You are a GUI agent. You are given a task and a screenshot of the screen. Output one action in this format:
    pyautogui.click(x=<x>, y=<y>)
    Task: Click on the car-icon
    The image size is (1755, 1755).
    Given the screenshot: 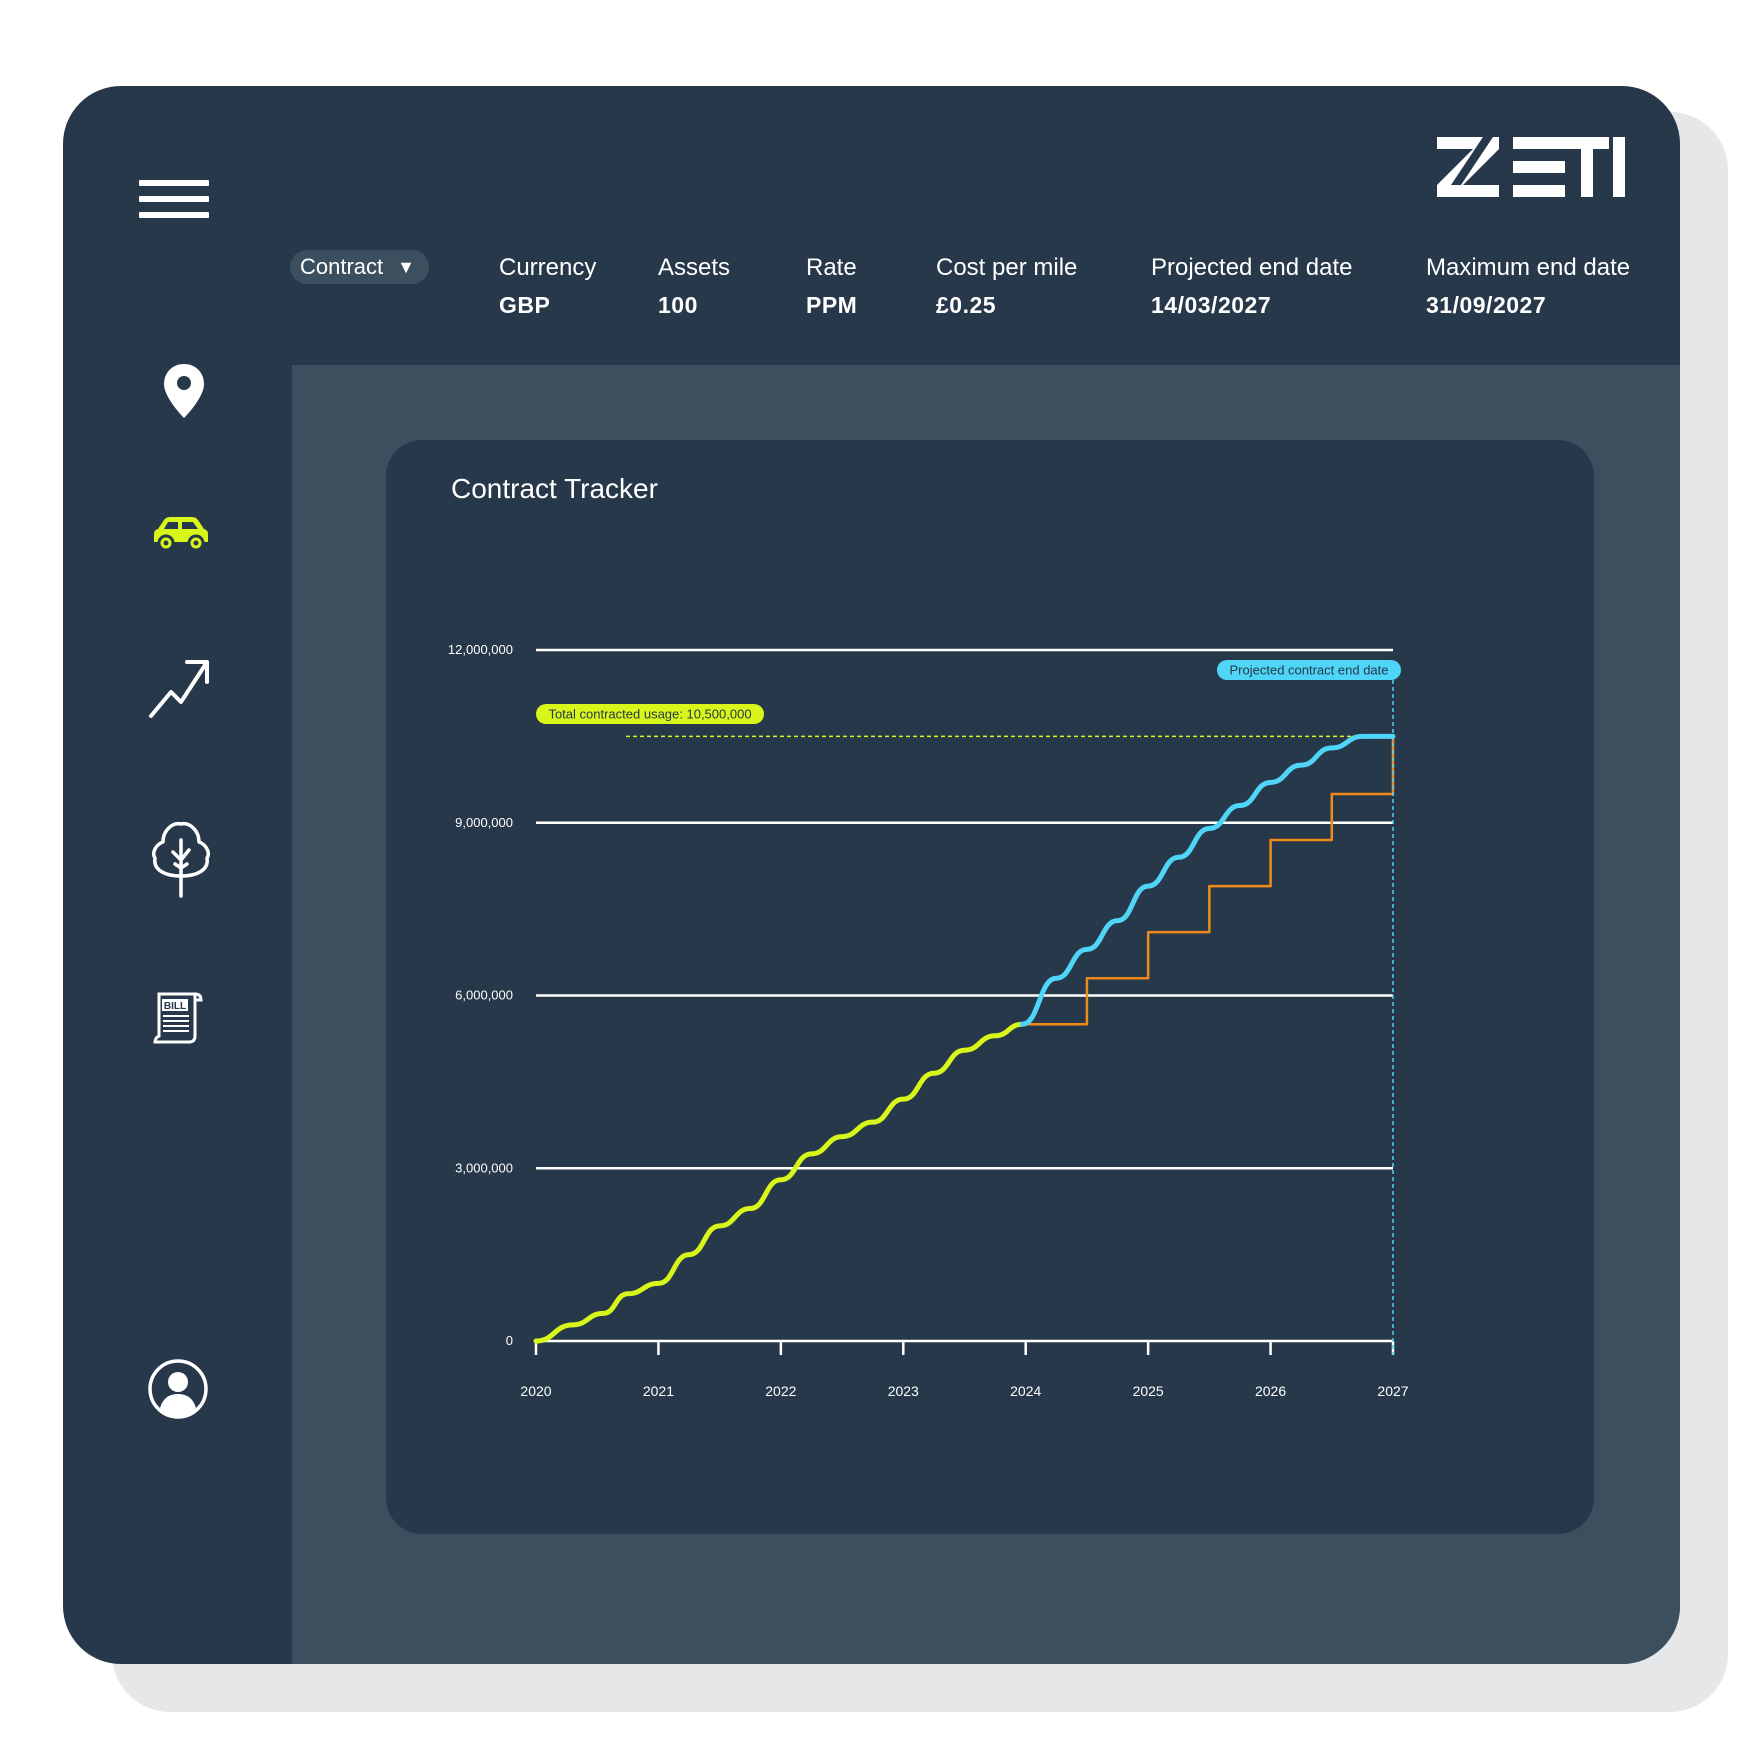 What is the action you would take?
    pyautogui.click(x=181, y=534)
    